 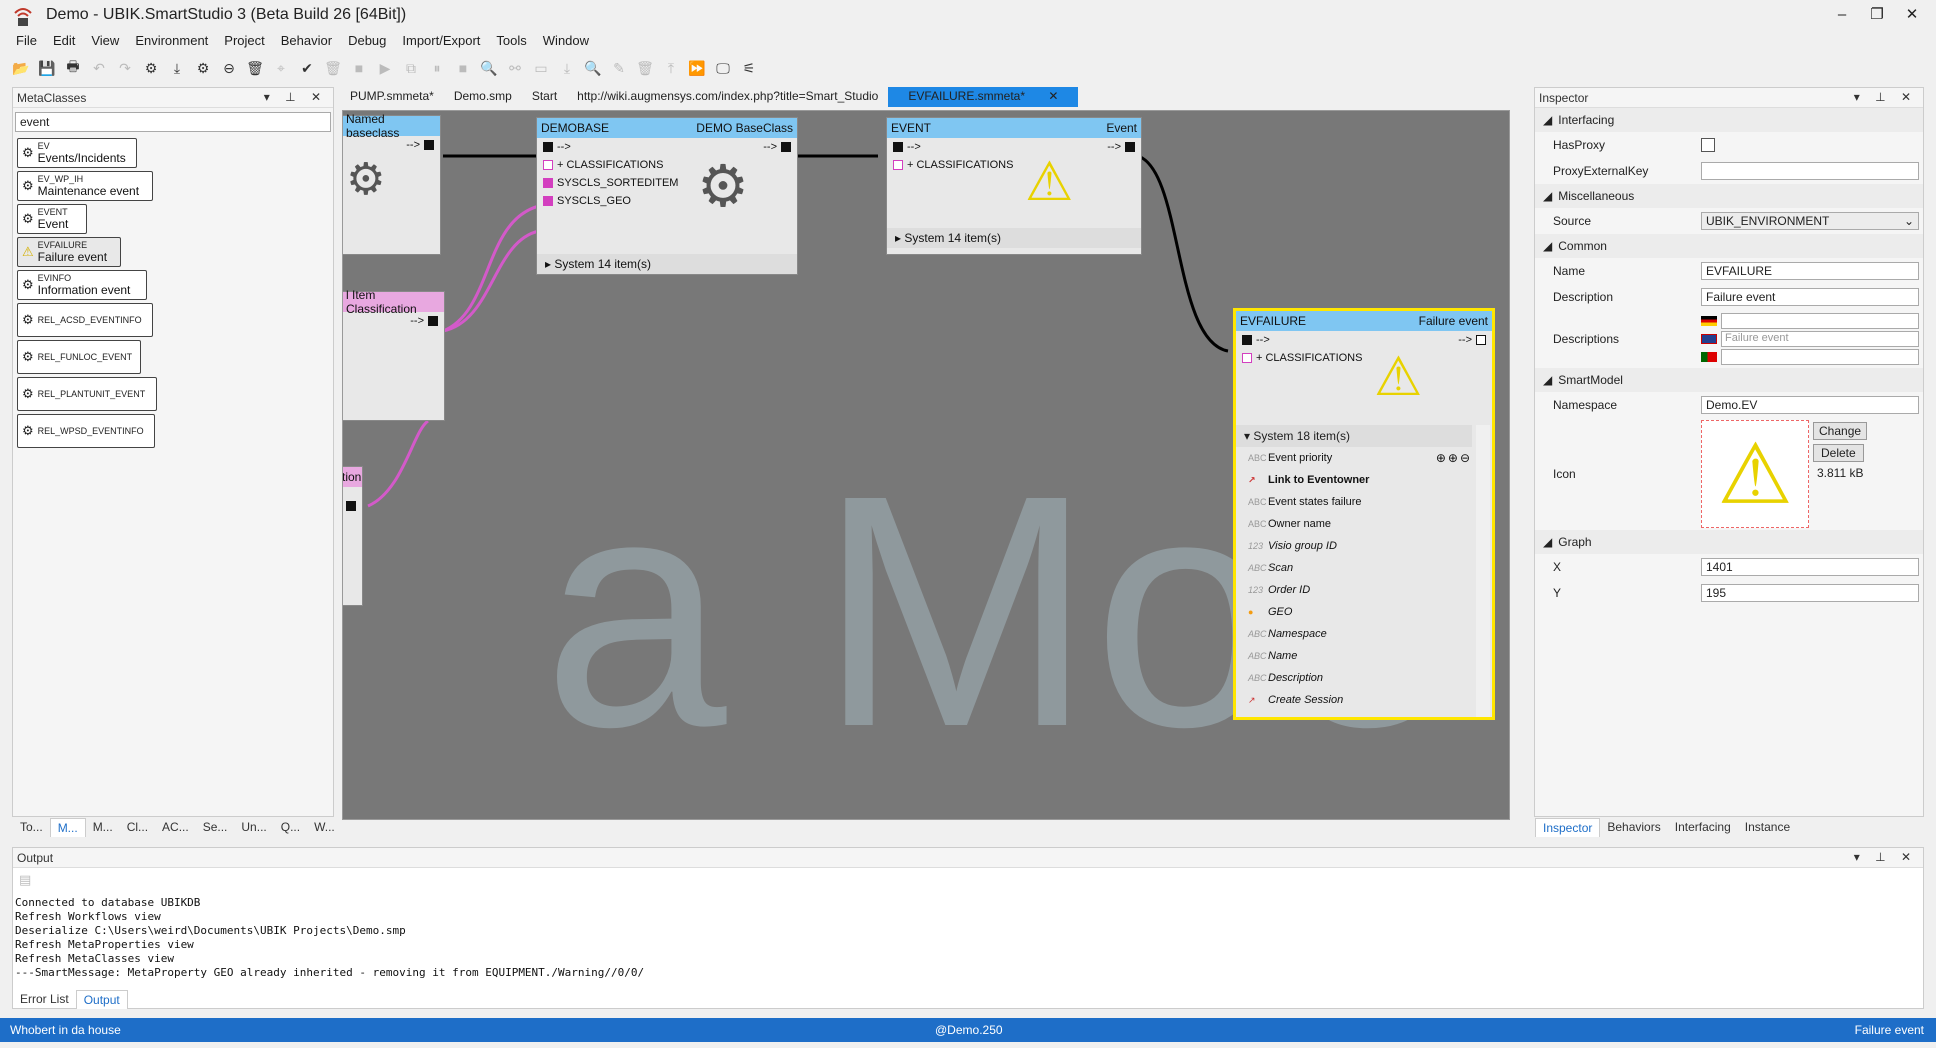 What do you see at coordinates (73, 67) in the screenshot?
I see `print-icon: 🖶` at bounding box center [73, 67].